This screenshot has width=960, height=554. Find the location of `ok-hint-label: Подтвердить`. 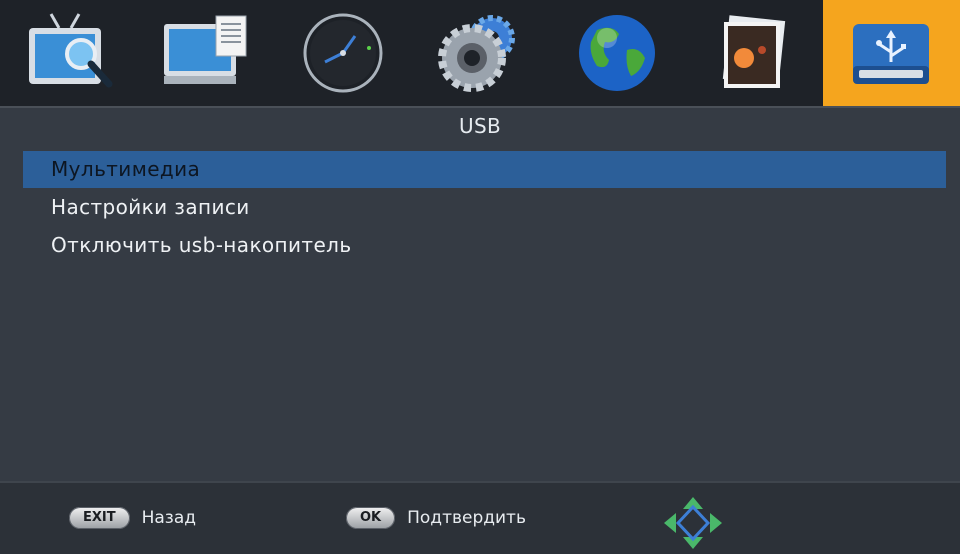

ok-hint-label: Подтвердить is located at coordinates (466, 518).